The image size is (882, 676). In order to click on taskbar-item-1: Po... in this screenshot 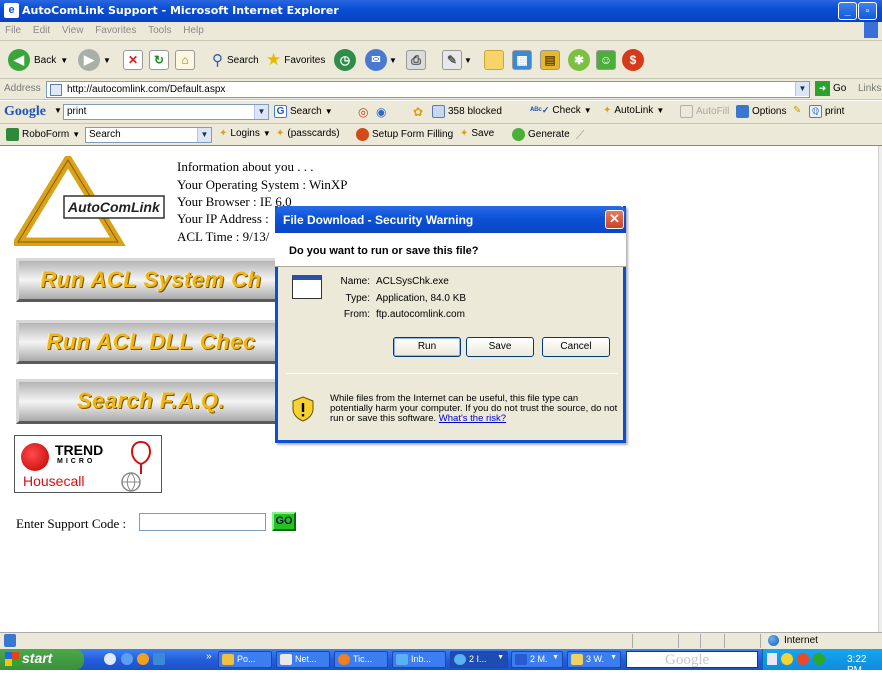, I will do `click(245, 659)`.